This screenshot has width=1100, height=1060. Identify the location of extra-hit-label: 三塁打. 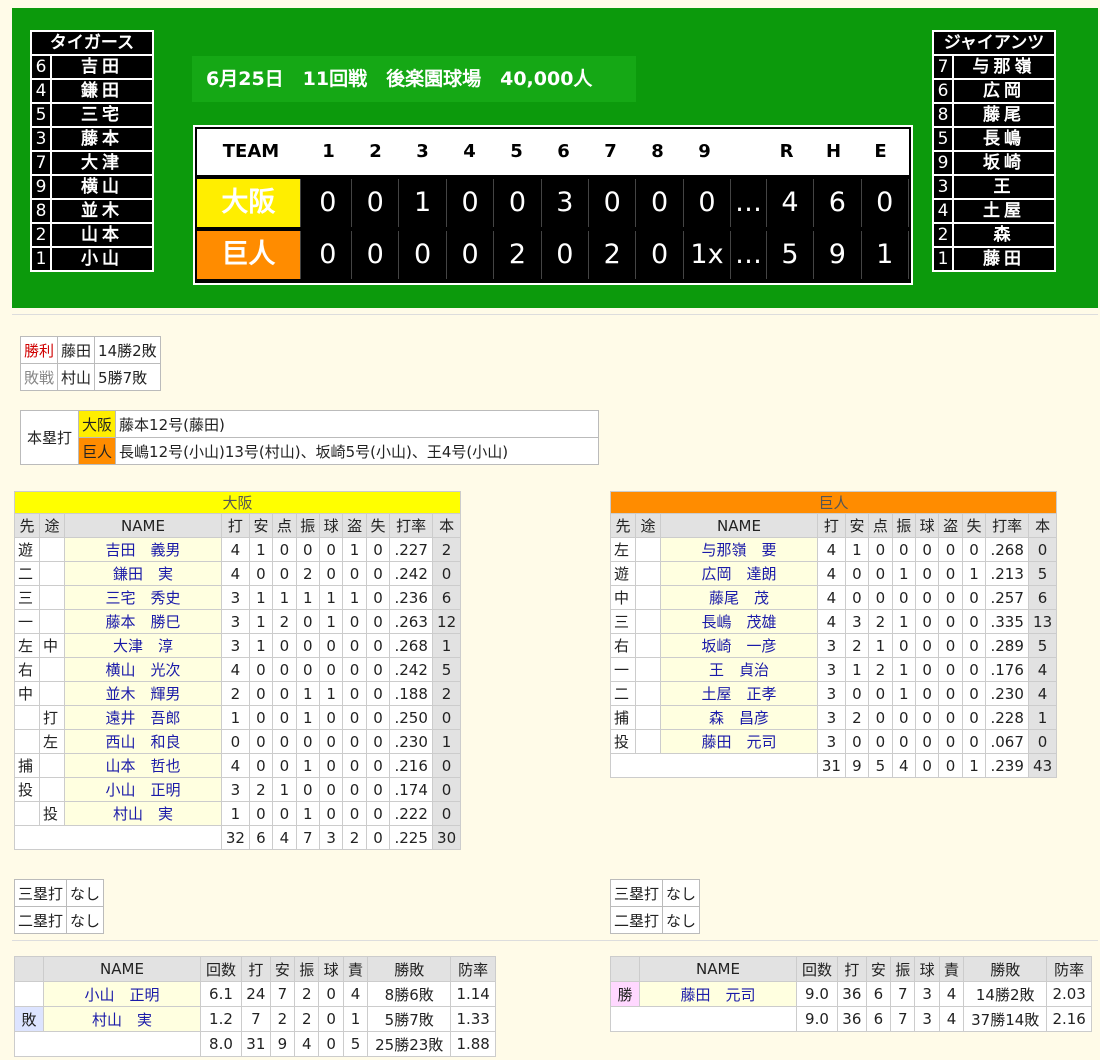
(40, 893).